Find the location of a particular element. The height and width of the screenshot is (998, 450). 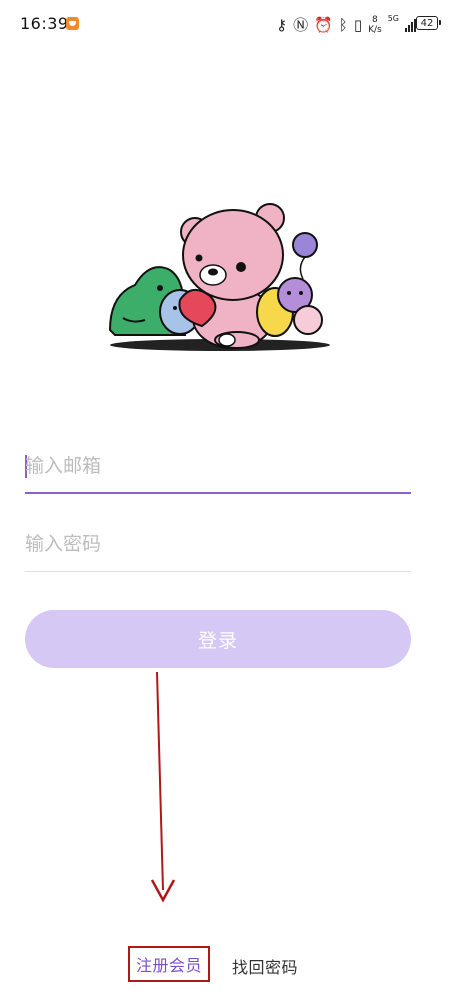

small-pink-mascot is located at coordinates (308, 320).